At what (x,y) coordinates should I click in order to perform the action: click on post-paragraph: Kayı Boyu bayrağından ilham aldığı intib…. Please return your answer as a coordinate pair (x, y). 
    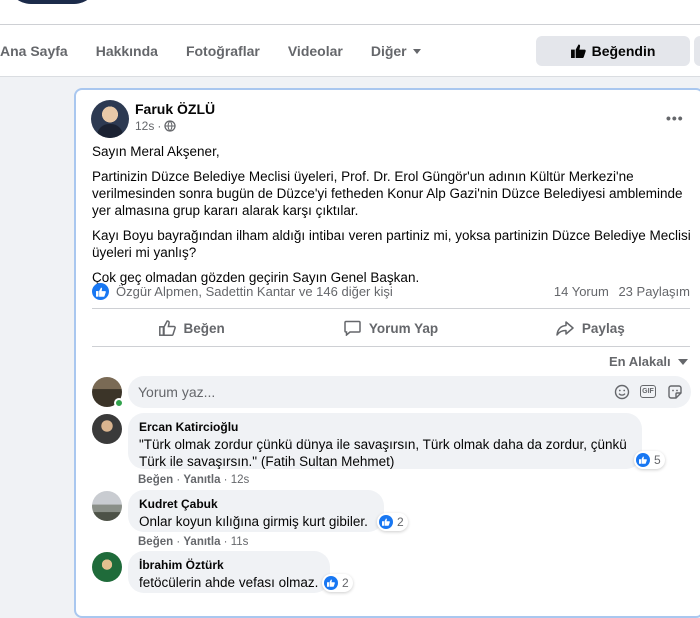
    Looking at the image, I should click on (391, 244).